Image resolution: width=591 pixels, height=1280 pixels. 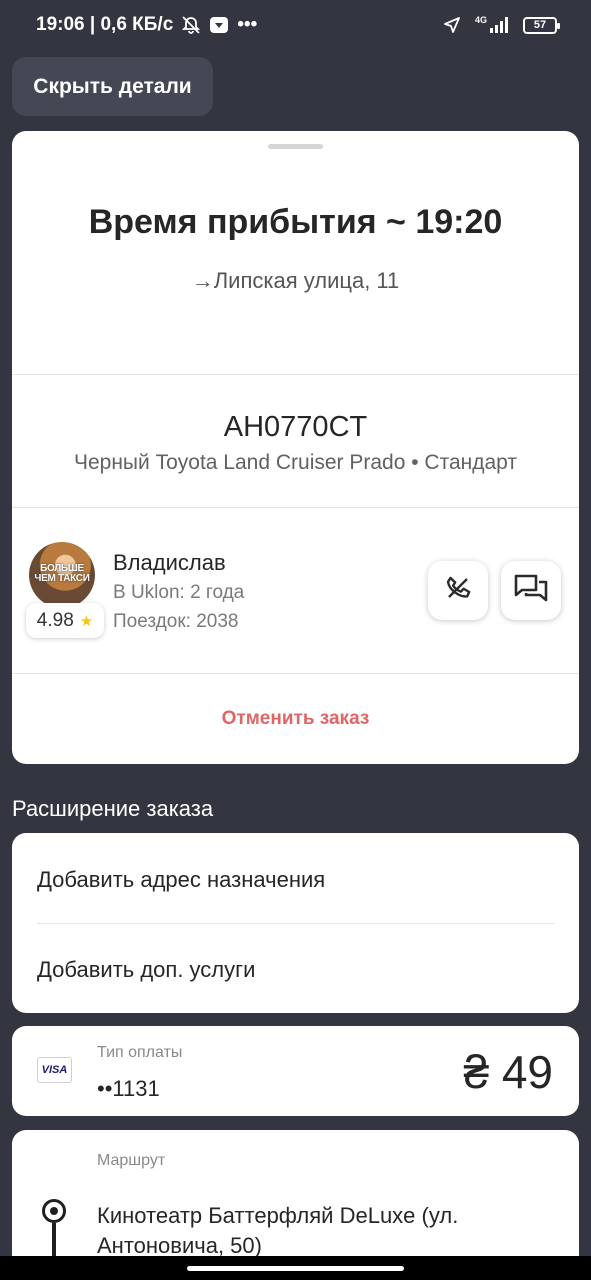 What do you see at coordinates (295, 280) in the screenshot?
I see `destination-address: →Липская улица, 11` at bounding box center [295, 280].